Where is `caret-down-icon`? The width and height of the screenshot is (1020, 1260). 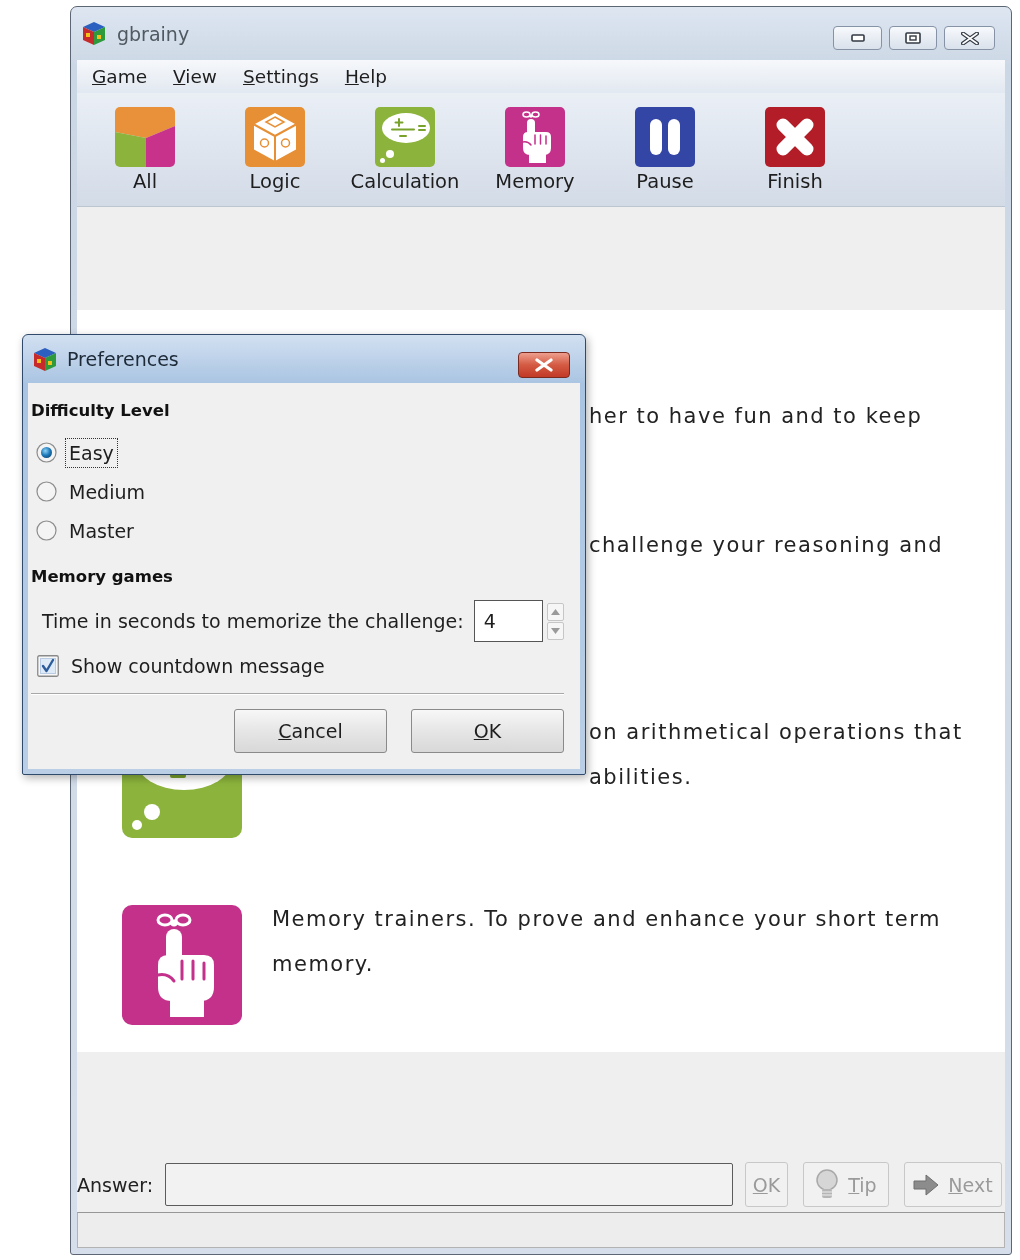
caret-down-icon is located at coordinates (555, 630).